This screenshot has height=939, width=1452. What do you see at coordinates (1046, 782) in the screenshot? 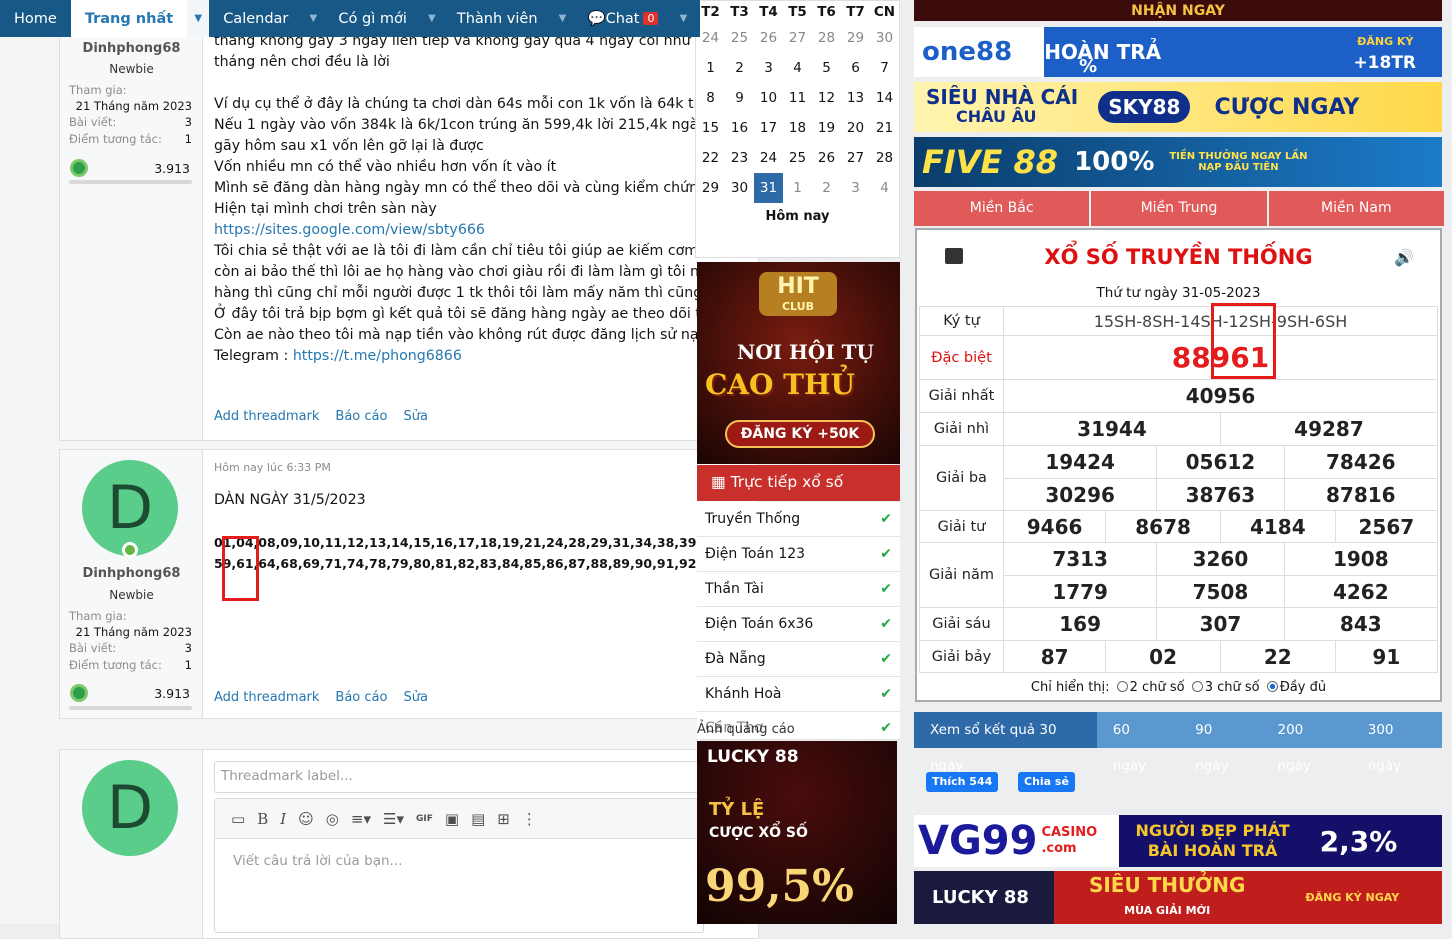
I see `facebook-share-button: Chia sẻ` at bounding box center [1046, 782].